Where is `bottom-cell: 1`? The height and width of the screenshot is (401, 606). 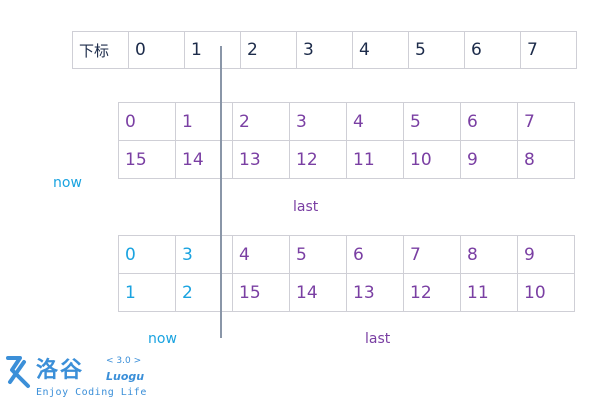
bottom-cell: 1 is located at coordinates (147, 292).